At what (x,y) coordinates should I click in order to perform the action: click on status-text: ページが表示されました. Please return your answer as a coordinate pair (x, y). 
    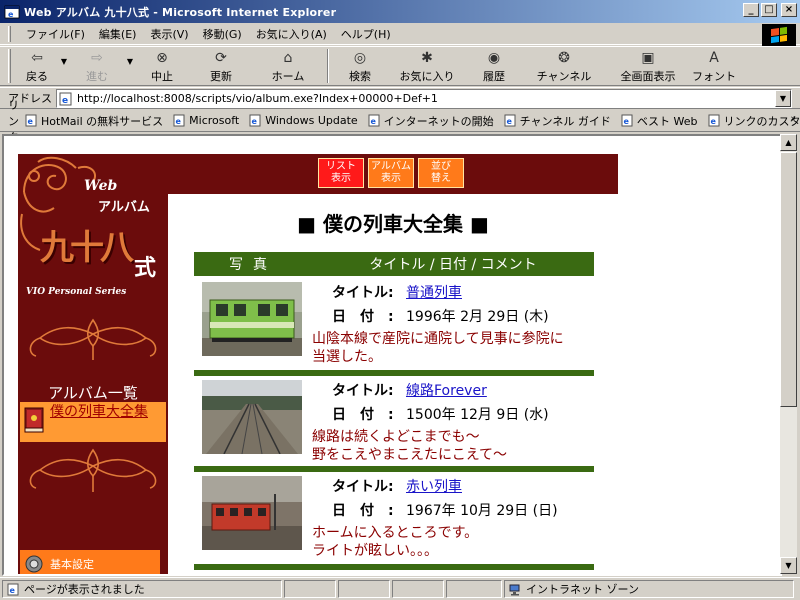
    Looking at the image, I should click on (84, 589).